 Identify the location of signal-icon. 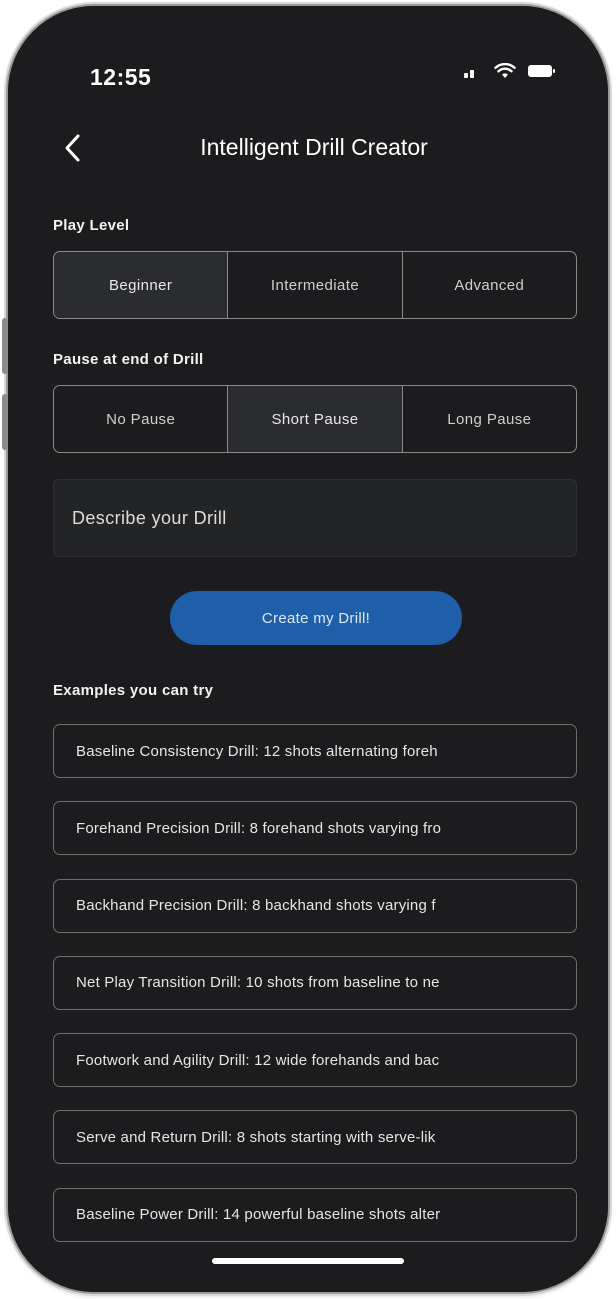
(473, 71).